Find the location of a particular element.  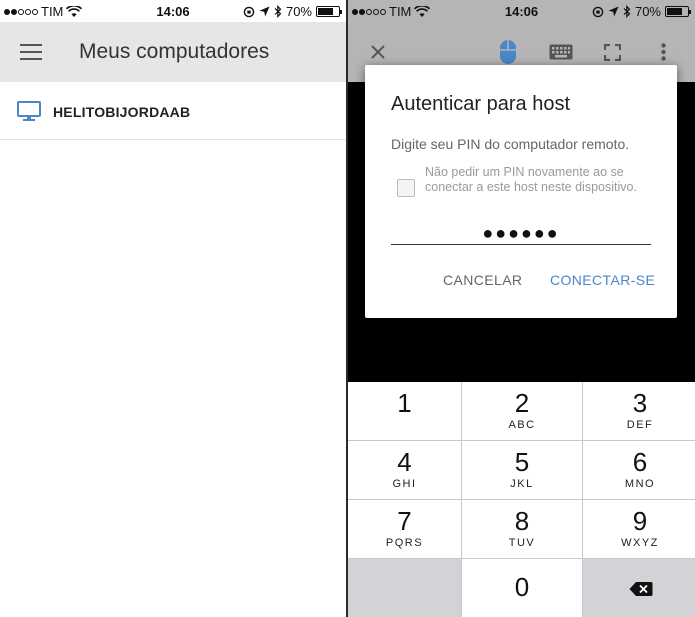

key-digit: 9 is located at coordinates (640, 521).